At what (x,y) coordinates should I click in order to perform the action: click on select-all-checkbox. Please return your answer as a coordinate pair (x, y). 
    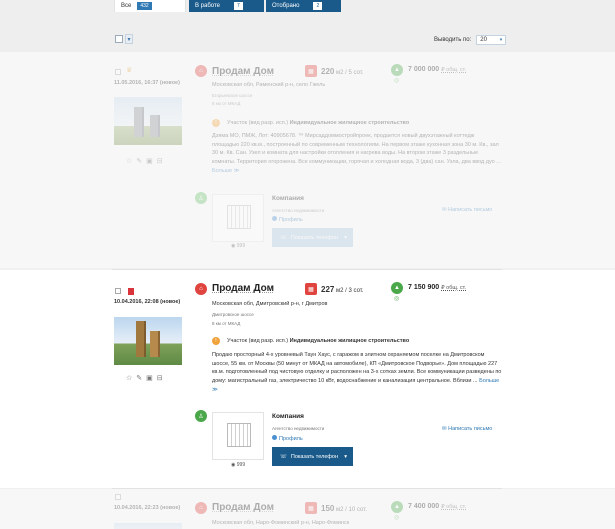
    Looking at the image, I should click on (119, 39).